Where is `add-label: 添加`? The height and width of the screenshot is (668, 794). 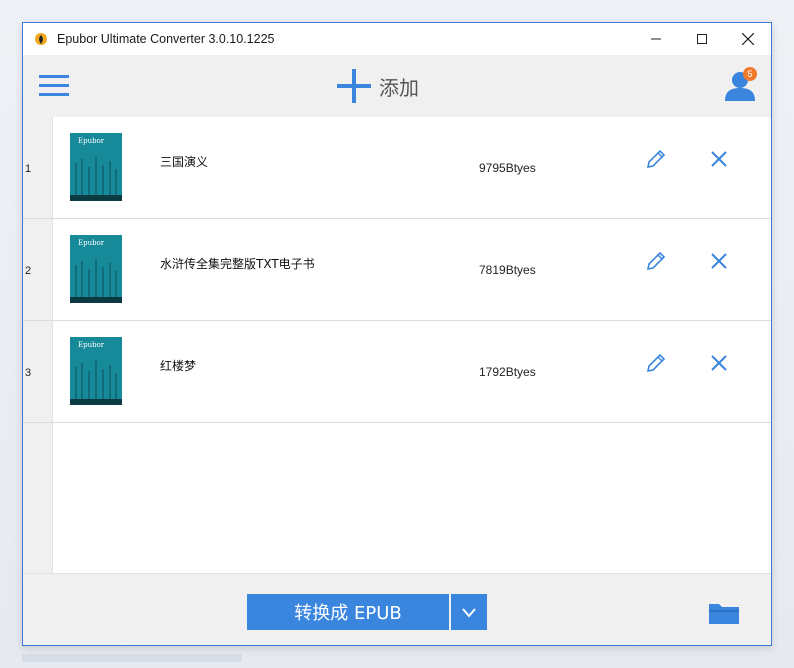
add-label: 添加 is located at coordinates (399, 87).